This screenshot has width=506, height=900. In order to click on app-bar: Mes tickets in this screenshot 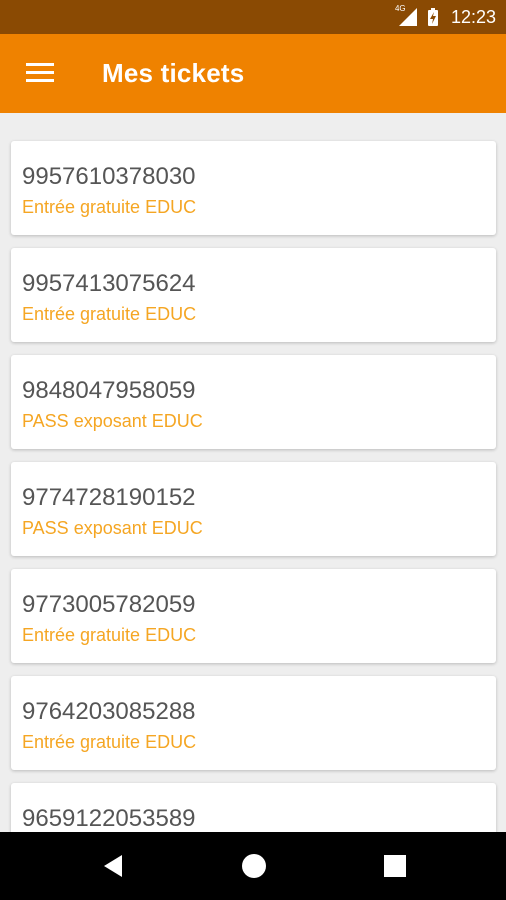, I will do `click(253, 73)`.